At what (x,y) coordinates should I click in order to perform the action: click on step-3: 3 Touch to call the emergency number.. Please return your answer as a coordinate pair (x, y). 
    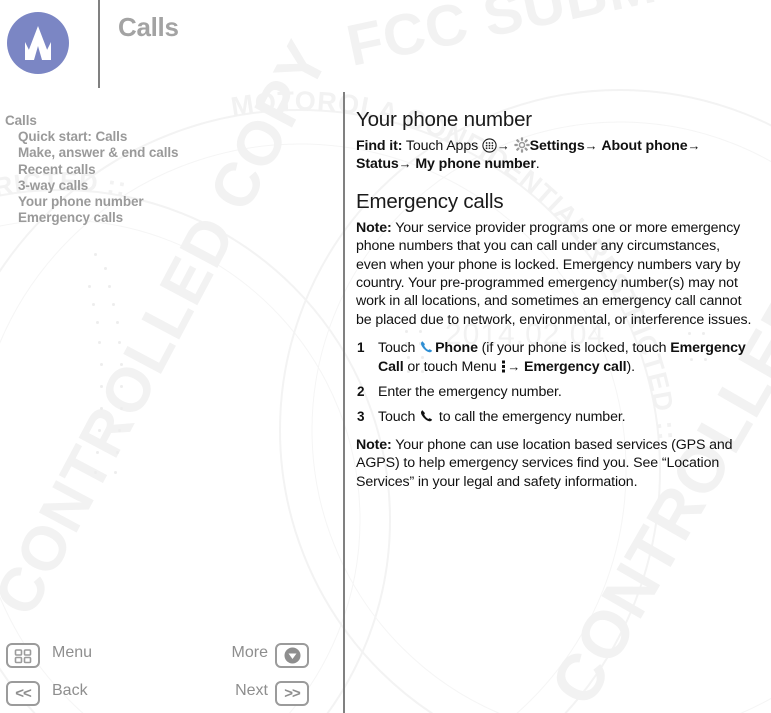
    Looking at the image, I should click on (555, 417).